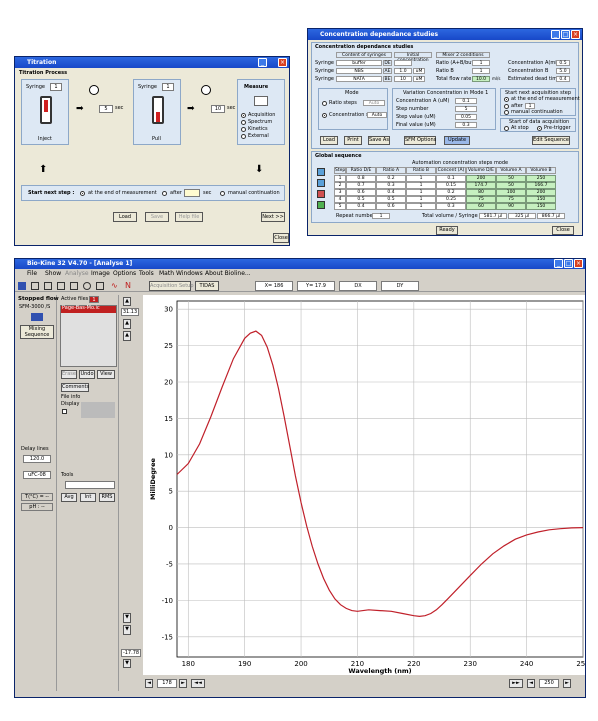 The height and width of the screenshot is (721, 598). I want to click on mode-conc-radio, so click(324, 115).